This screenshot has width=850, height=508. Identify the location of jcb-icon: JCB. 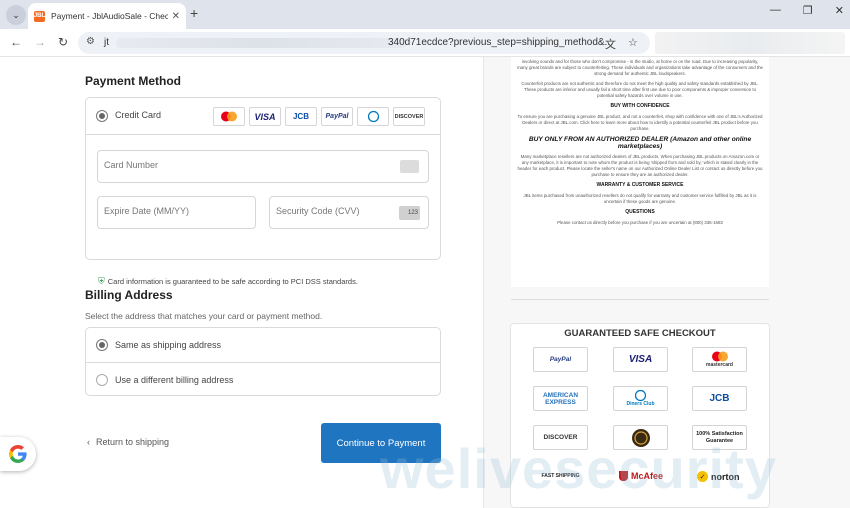
(301, 116).